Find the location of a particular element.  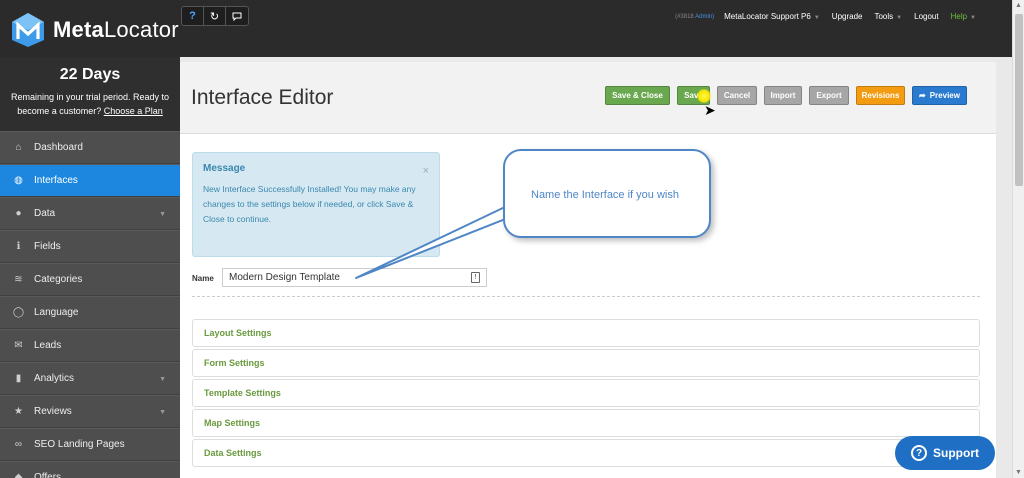

support-button: ? Support is located at coordinates (945, 453).